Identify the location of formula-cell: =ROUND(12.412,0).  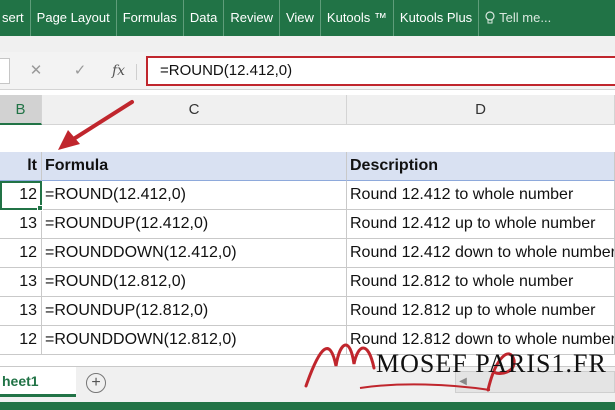
(194, 195).